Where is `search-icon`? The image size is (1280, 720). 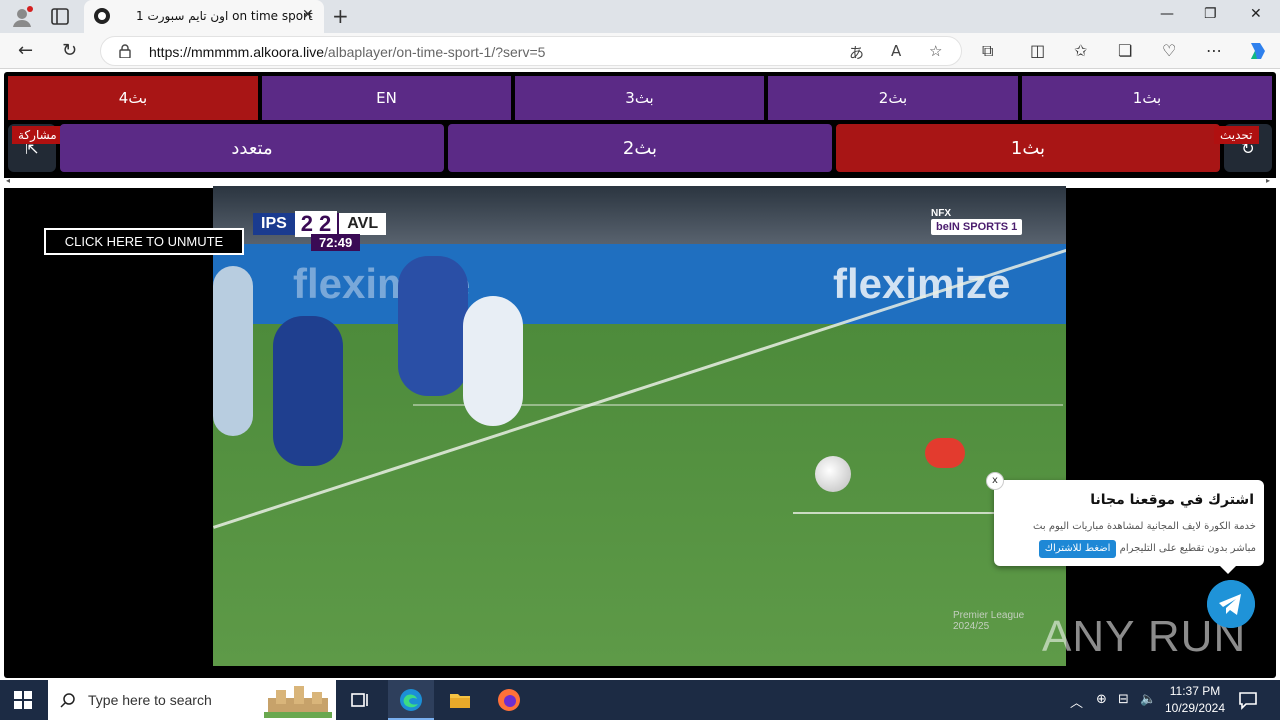
search-icon is located at coordinates (67, 700).